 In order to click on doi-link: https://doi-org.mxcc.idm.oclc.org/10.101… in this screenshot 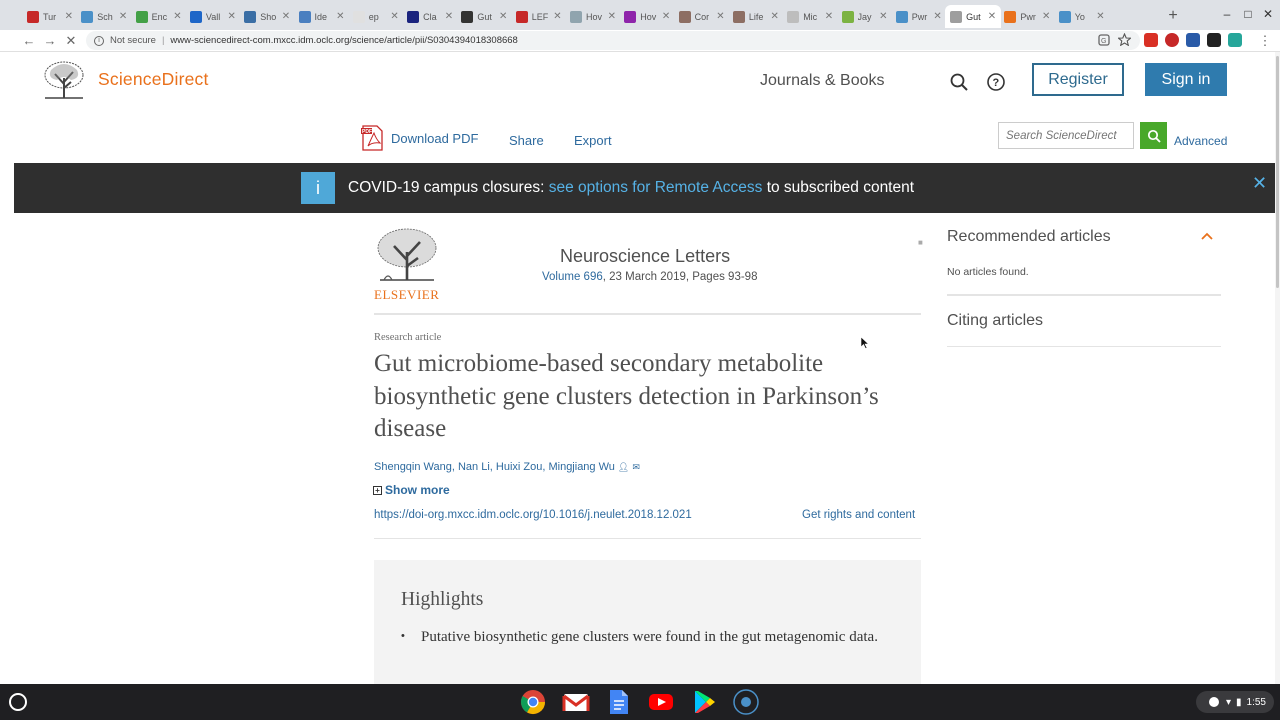, I will do `click(533, 515)`.